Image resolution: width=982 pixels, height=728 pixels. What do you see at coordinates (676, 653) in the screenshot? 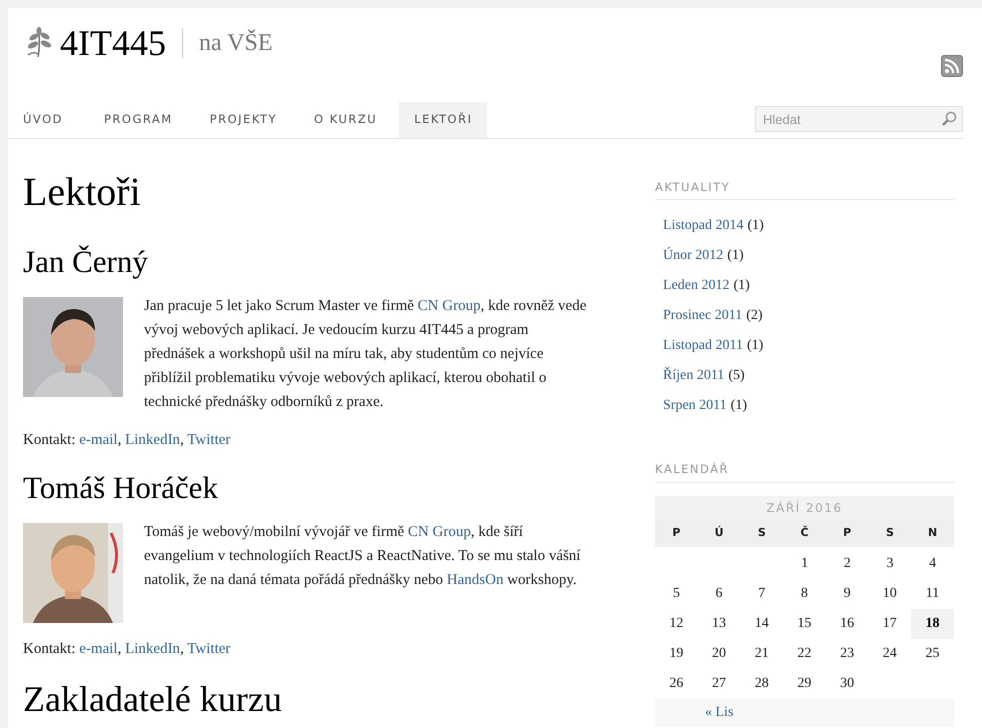
I see `calendar-day: 19` at bounding box center [676, 653].